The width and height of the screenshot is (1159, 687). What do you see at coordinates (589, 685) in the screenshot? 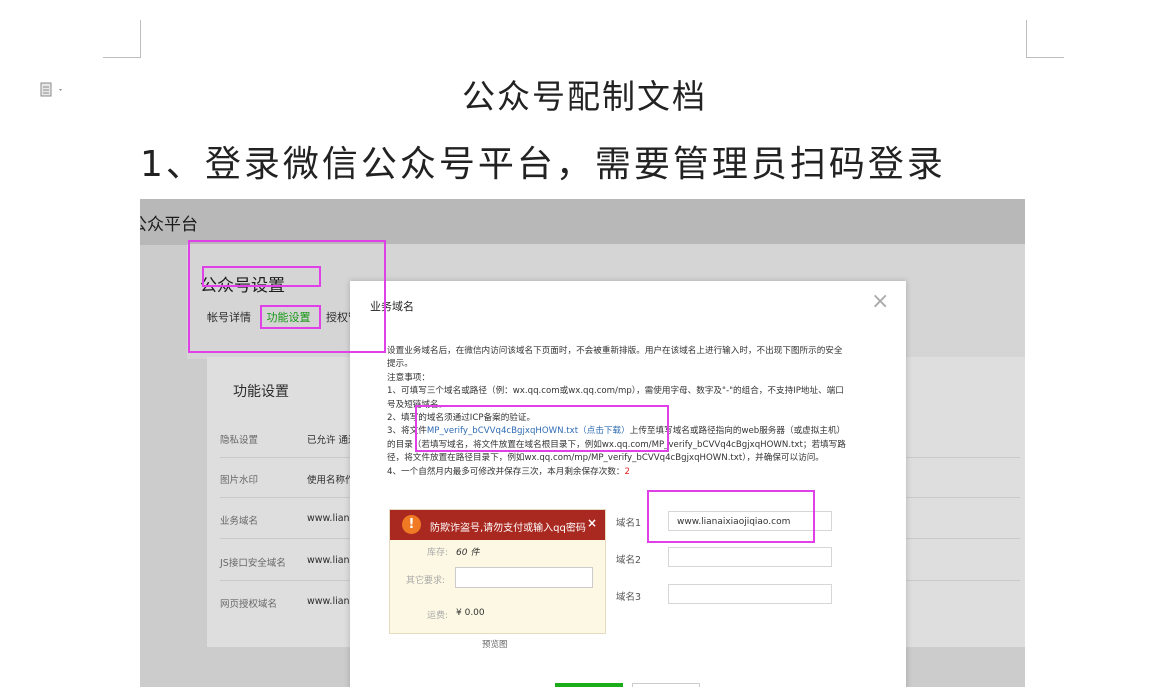
I see `save-button` at bounding box center [589, 685].